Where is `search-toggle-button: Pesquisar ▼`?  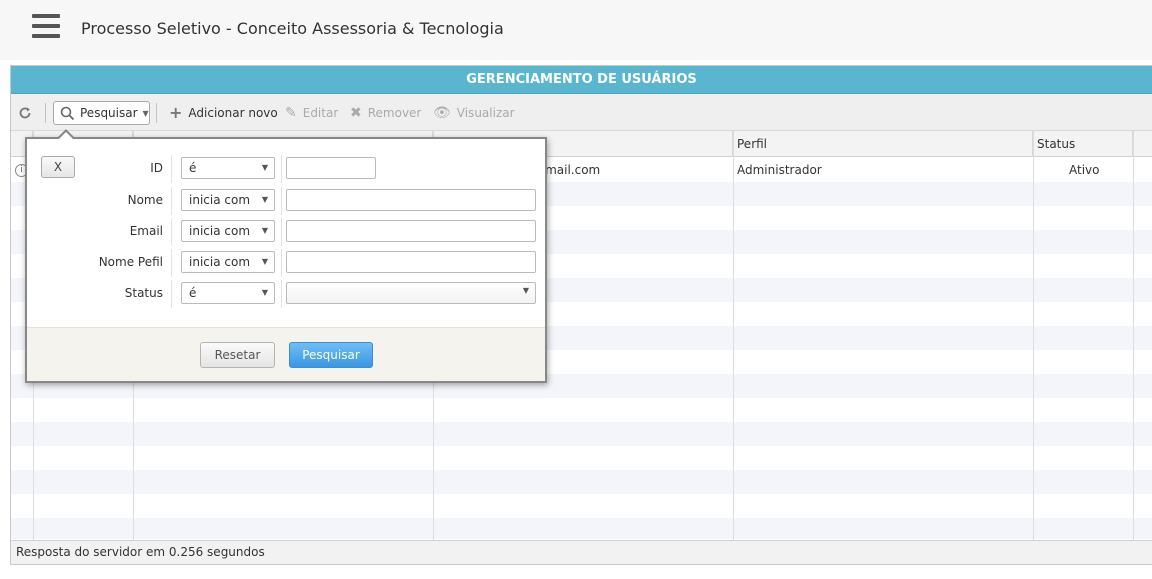
search-toggle-button: Pesquisar ▼ is located at coordinates (101, 113).